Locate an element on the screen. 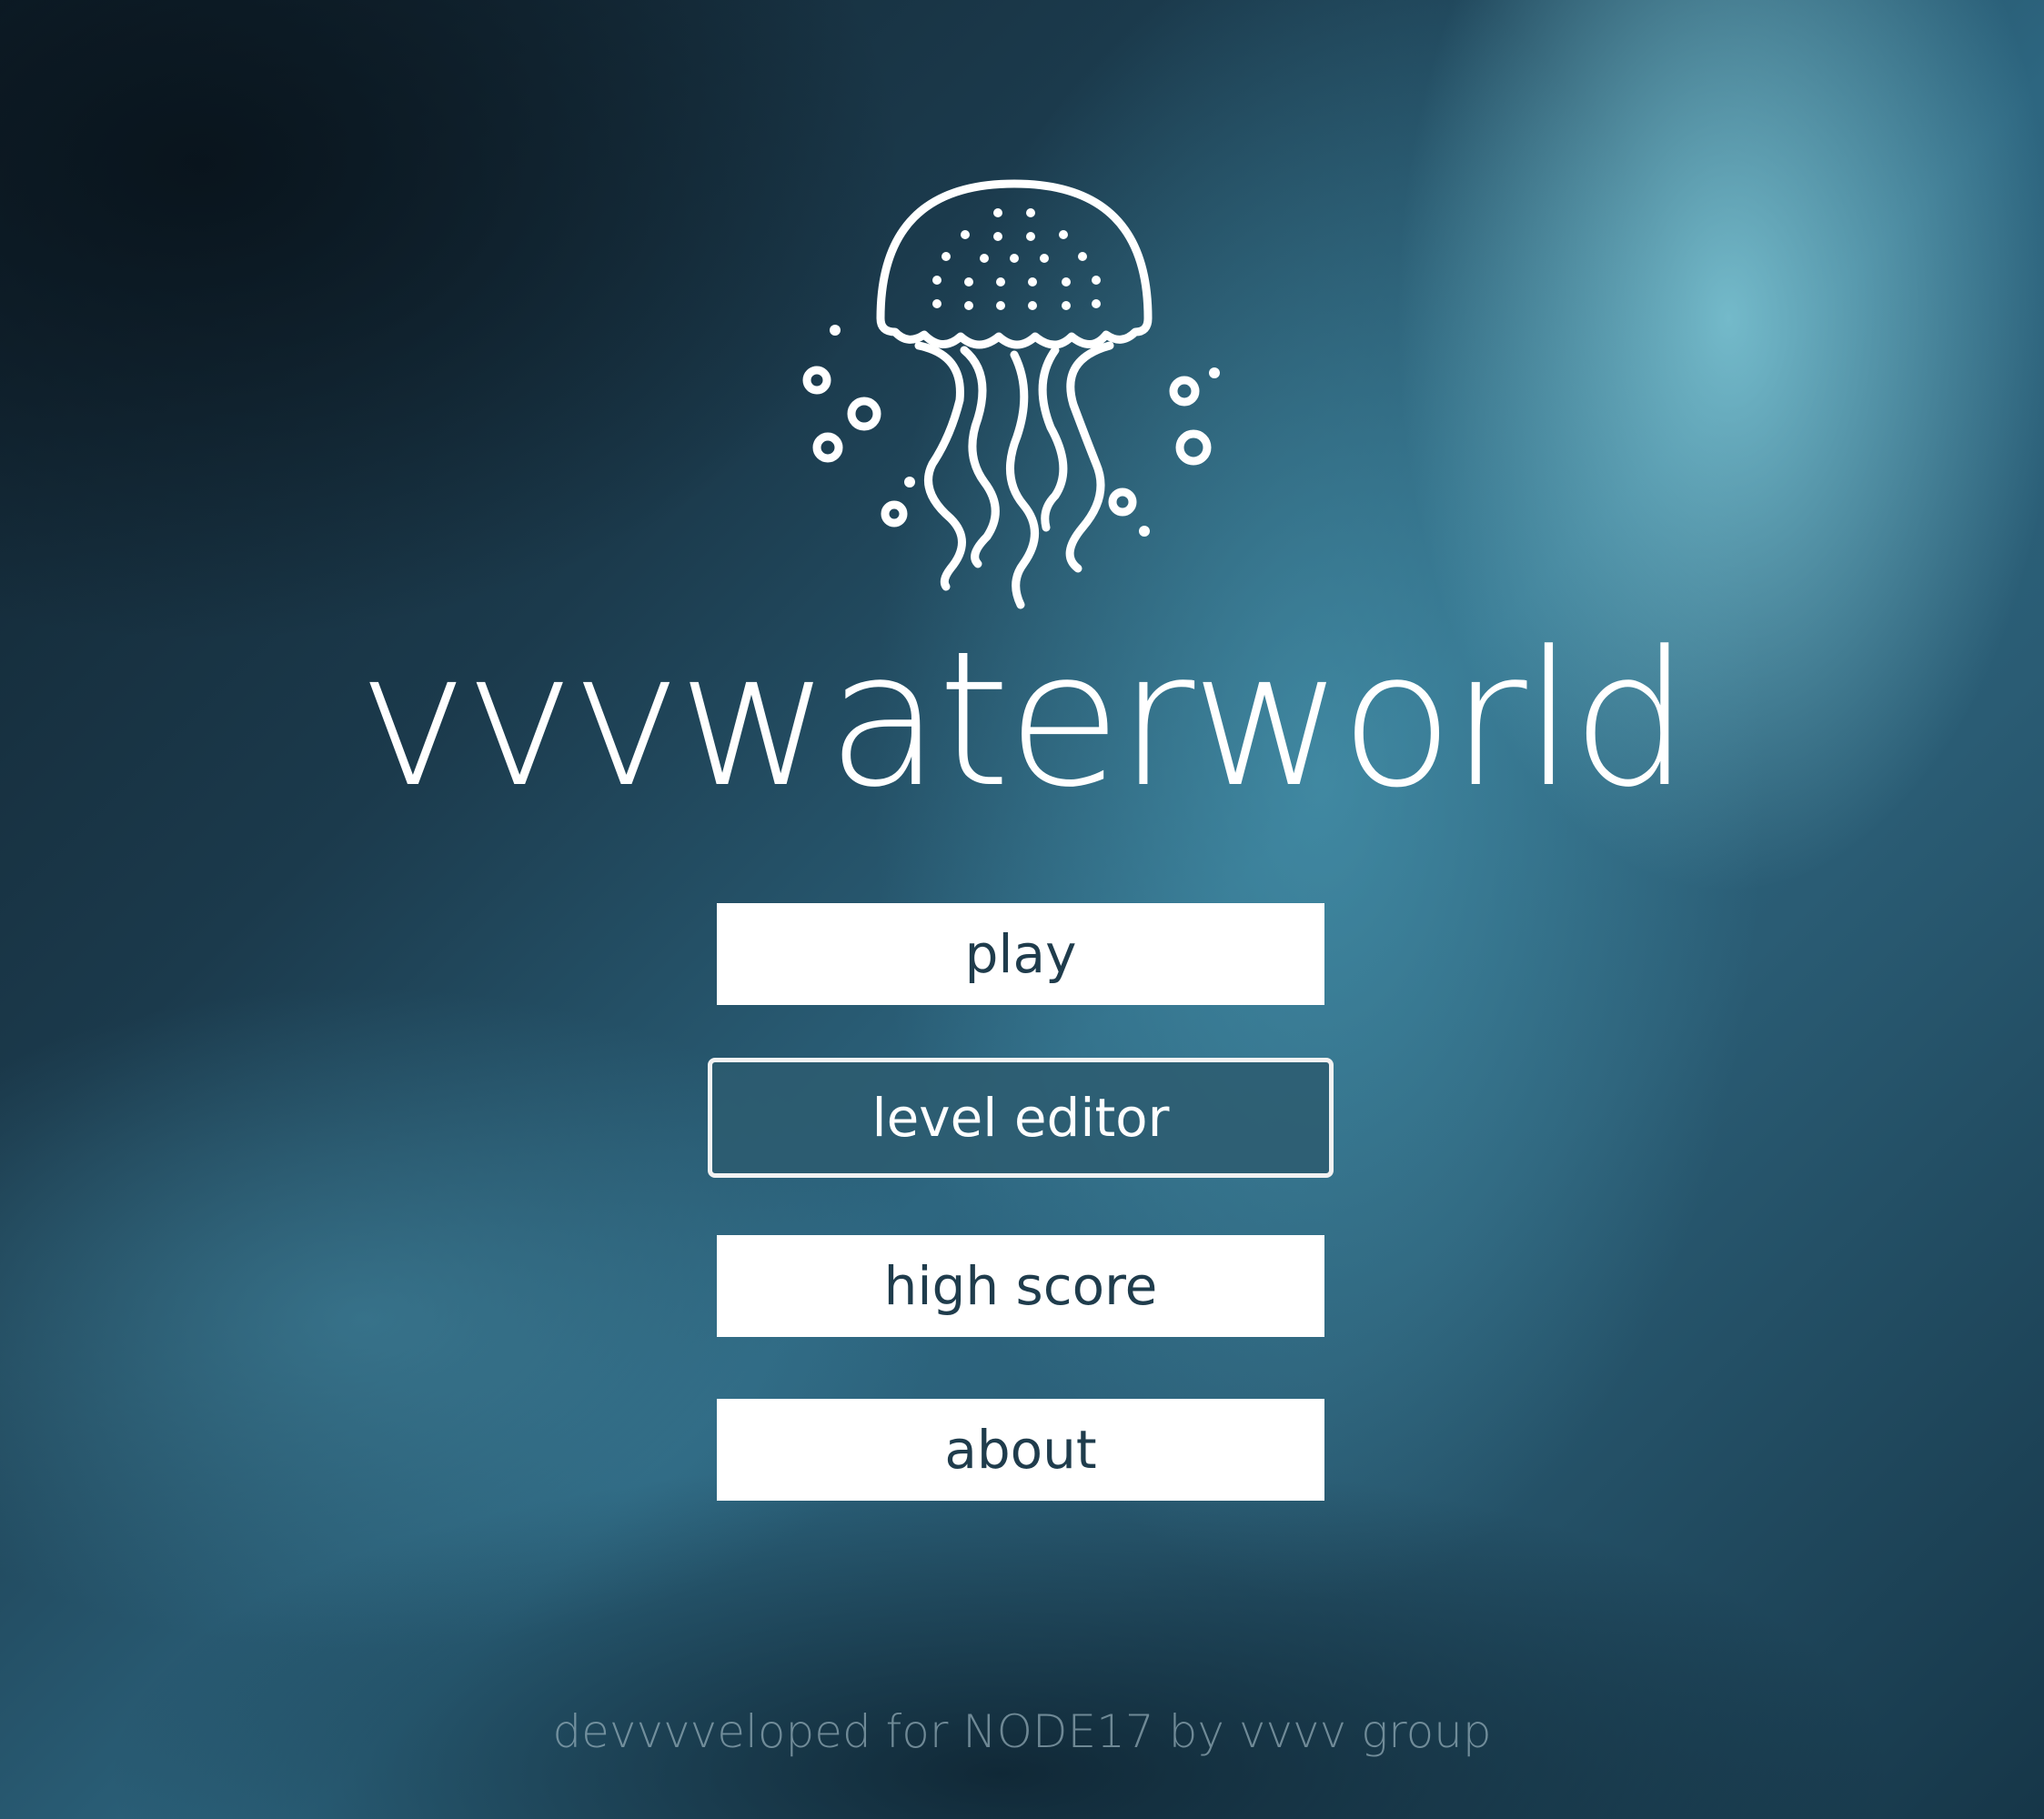 The image size is (2044, 1819). play-button: play is located at coordinates (1021, 954).